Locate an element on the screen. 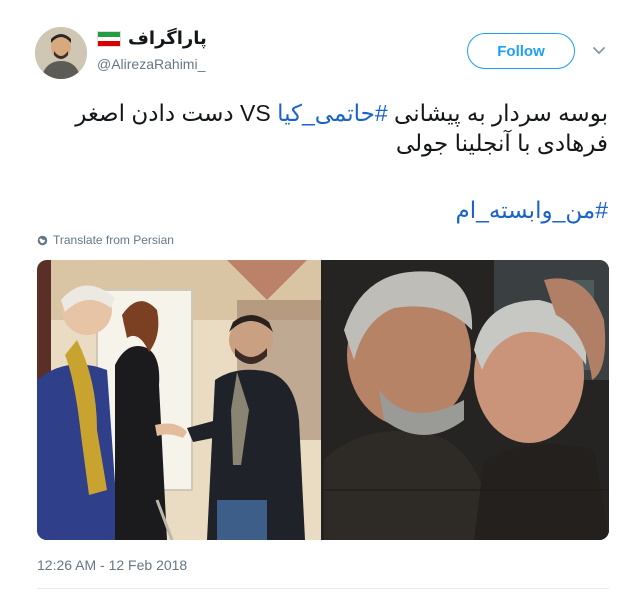 The width and height of the screenshot is (644, 593). flag-stripe-red is located at coordinates (109, 43).